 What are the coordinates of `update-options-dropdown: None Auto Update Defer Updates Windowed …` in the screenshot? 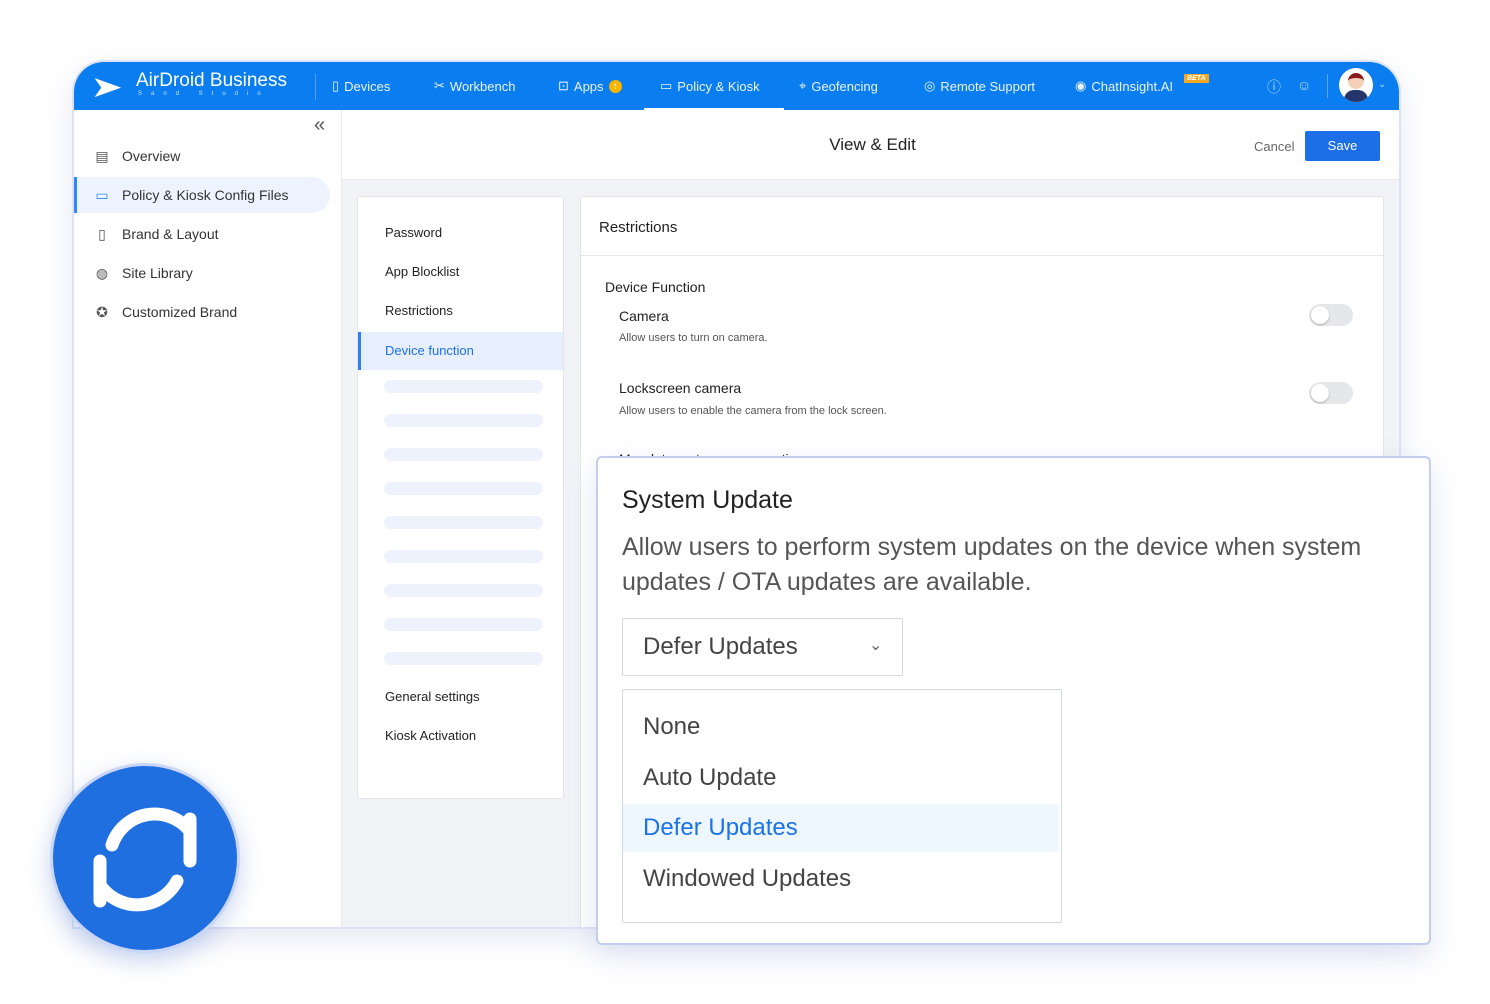 It's located at (842, 806).